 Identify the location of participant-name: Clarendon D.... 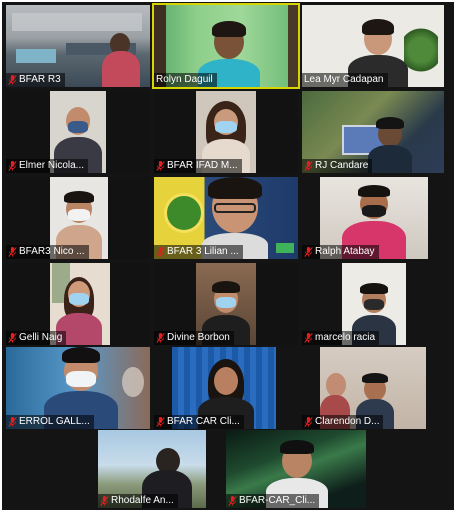
(347, 421).